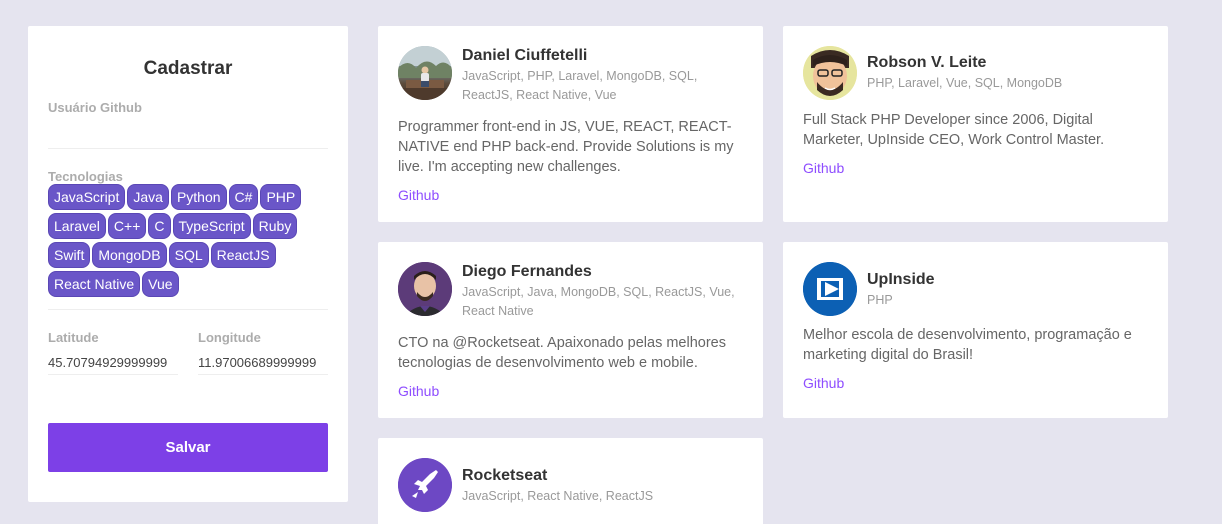 The image size is (1222, 524). Describe the element at coordinates (188, 132) in the screenshot. I see `github-username-input` at that location.